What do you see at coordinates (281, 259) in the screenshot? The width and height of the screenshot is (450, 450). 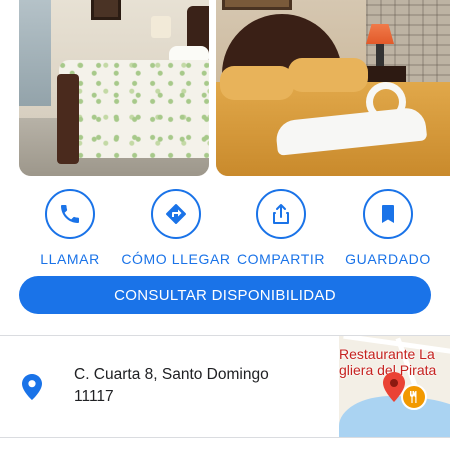 I see `share-label: COMPARTIR` at bounding box center [281, 259].